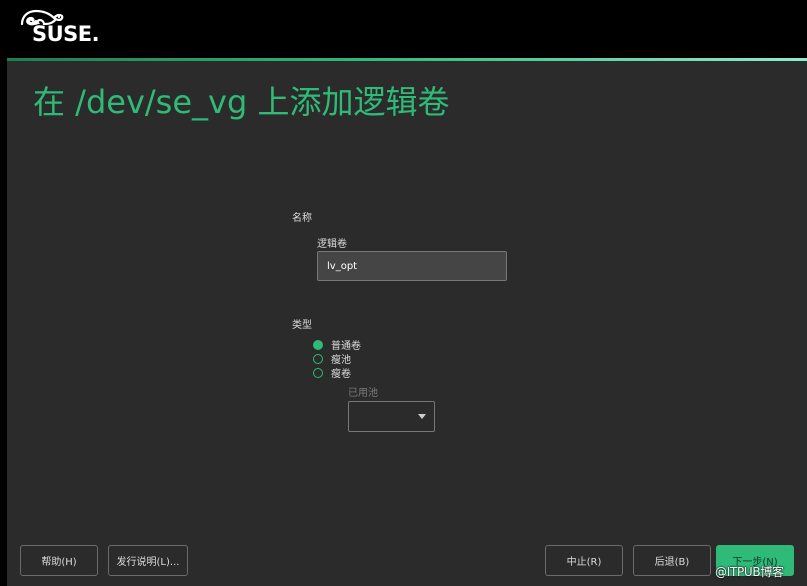 Image resolution: width=807 pixels, height=586 pixels. I want to click on radio-thin-volume: 瘦卷, so click(332, 373).